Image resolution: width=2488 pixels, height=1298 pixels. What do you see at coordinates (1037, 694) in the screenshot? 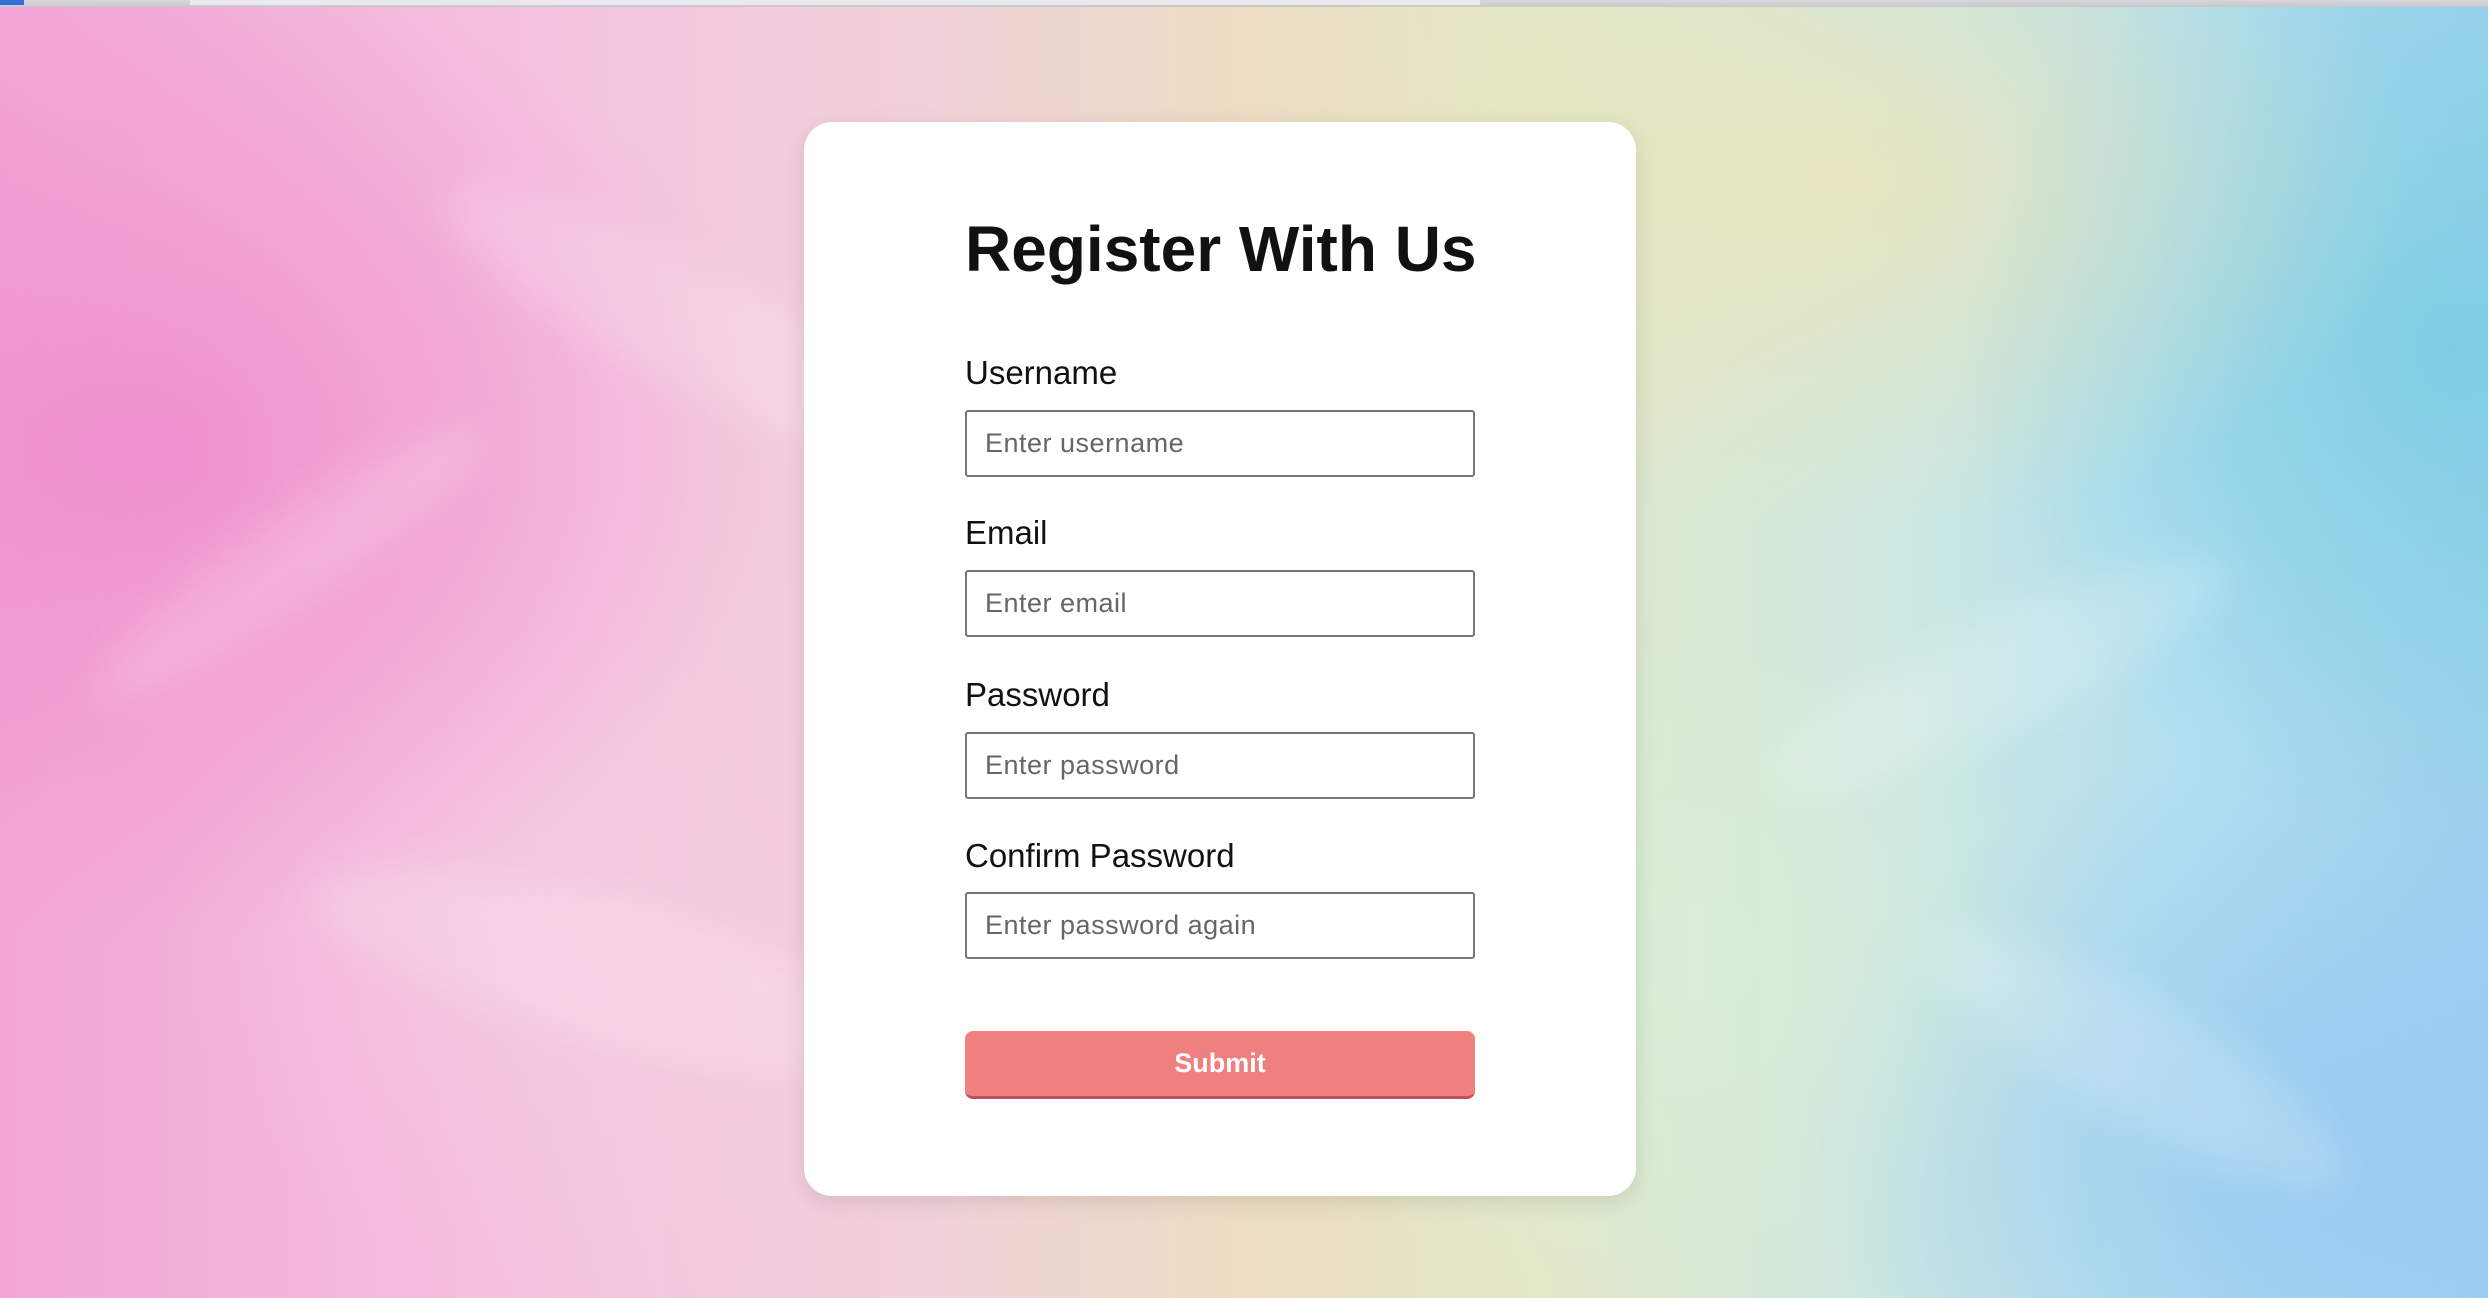
I see `password-label: Password` at bounding box center [1037, 694].